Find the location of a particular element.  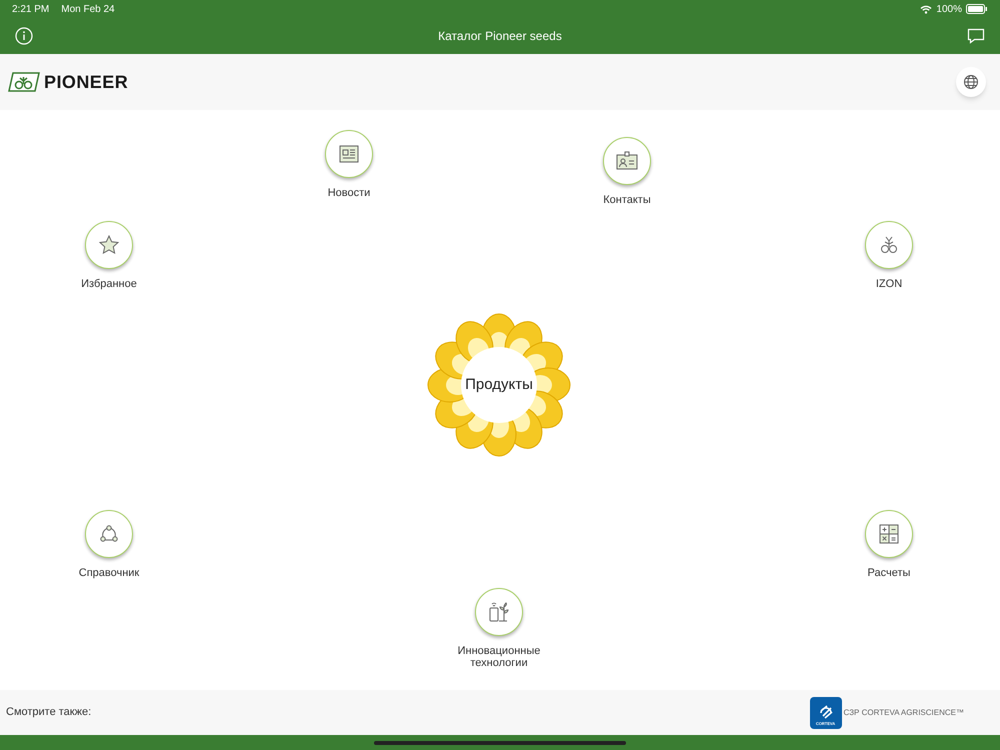

status-time: 2:21 PM is located at coordinates (31, 9).